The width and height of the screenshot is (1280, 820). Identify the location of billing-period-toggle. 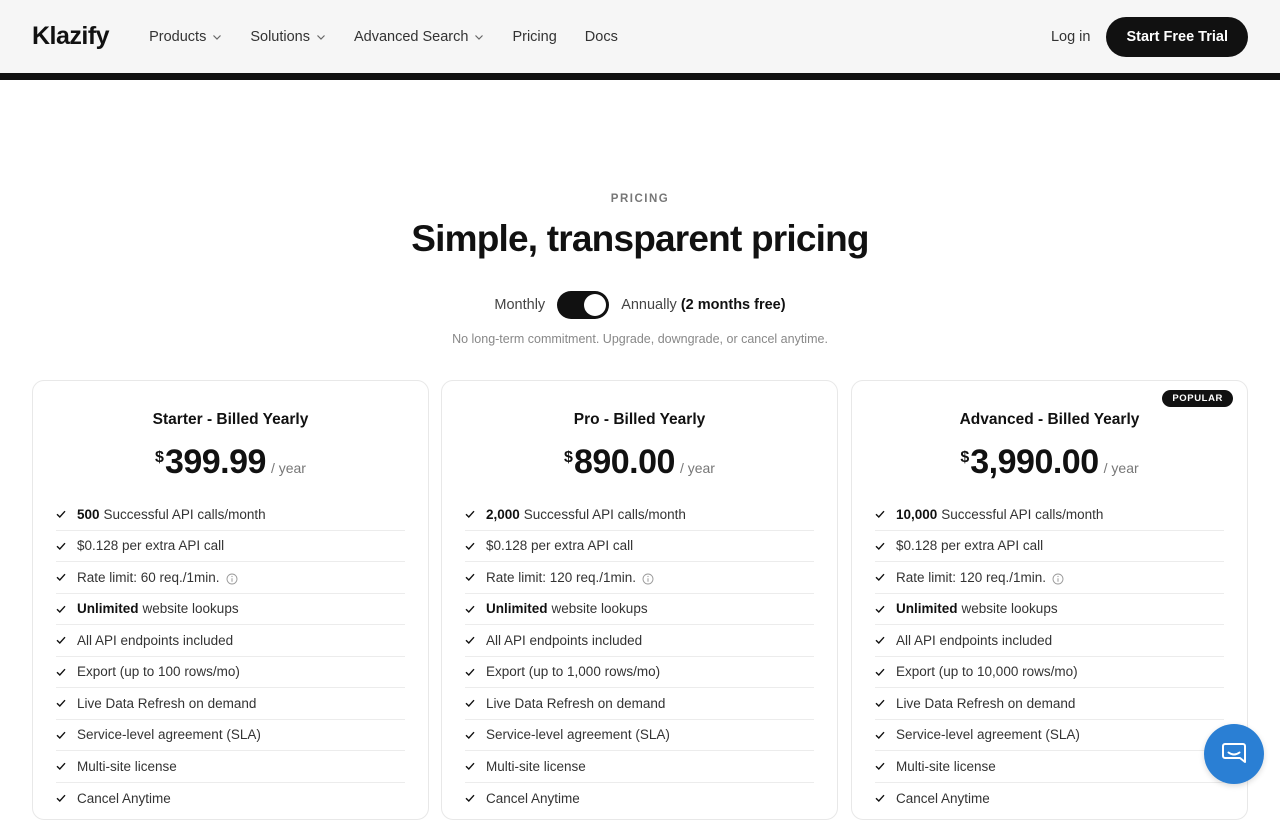
(583, 305).